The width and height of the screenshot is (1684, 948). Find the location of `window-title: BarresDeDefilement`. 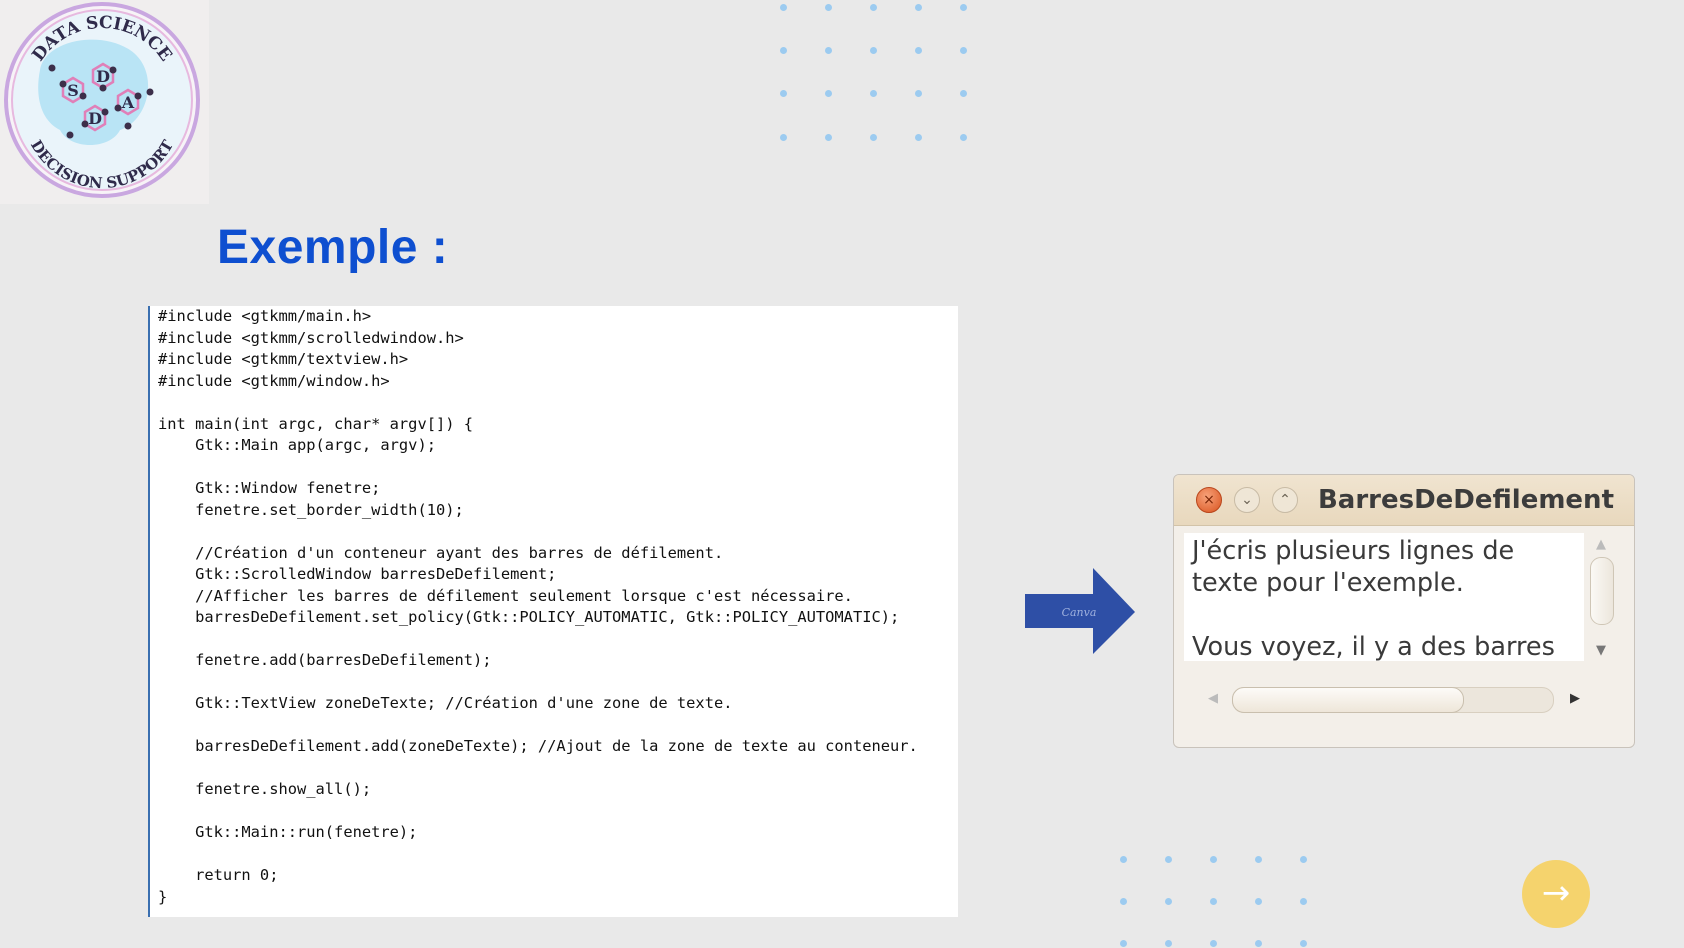

window-title: BarresDeDefilement is located at coordinates (1465, 500).